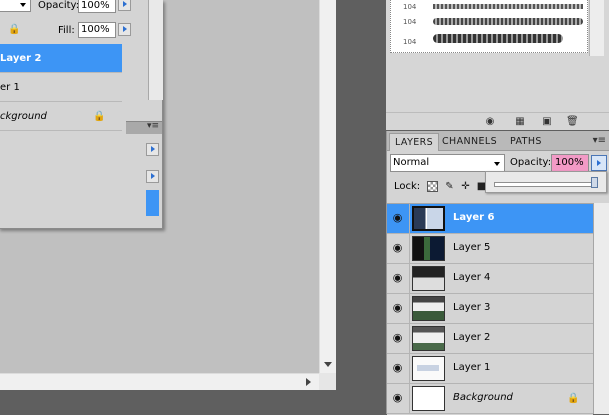  What do you see at coordinates (472, 277) in the screenshot?
I see `layer-name: Layer 4` at bounding box center [472, 277].